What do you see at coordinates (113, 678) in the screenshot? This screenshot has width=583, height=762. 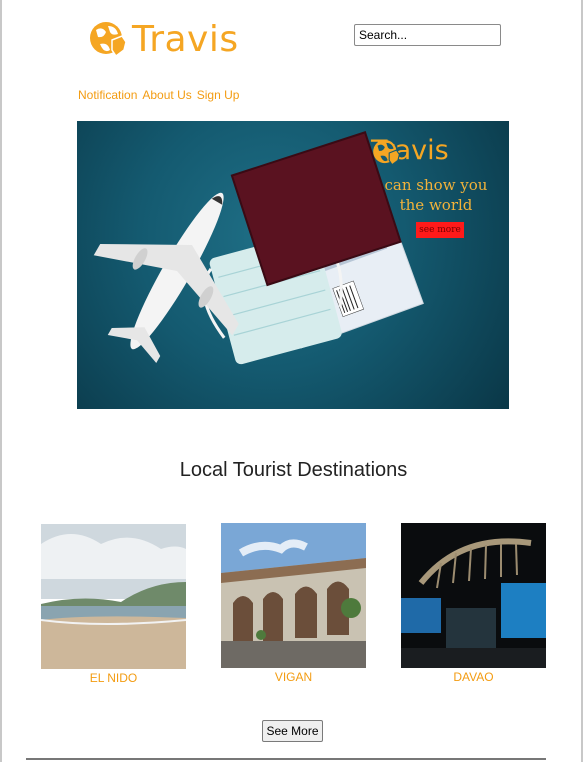 I see `destination-caption-el-nido: EL NIDO` at bounding box center [113, 678].